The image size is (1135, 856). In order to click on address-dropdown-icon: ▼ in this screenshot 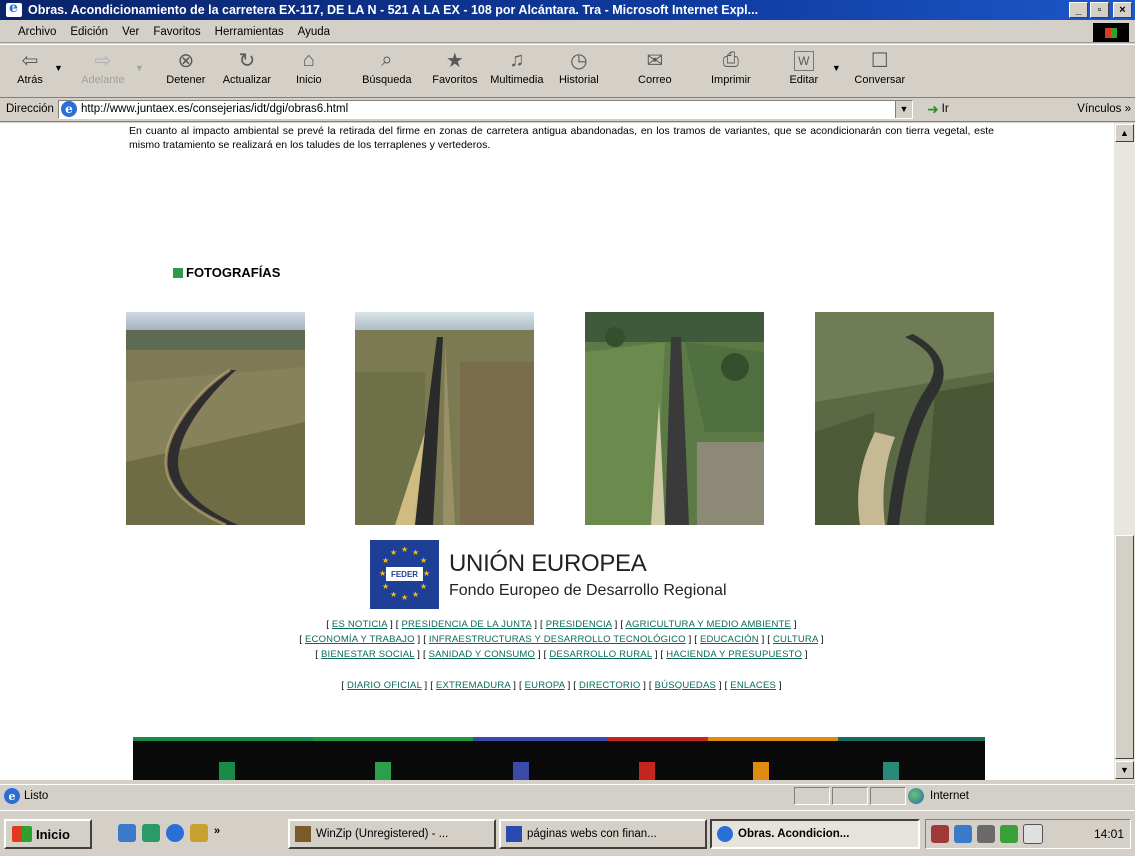, I will do `click(903, 109)`.